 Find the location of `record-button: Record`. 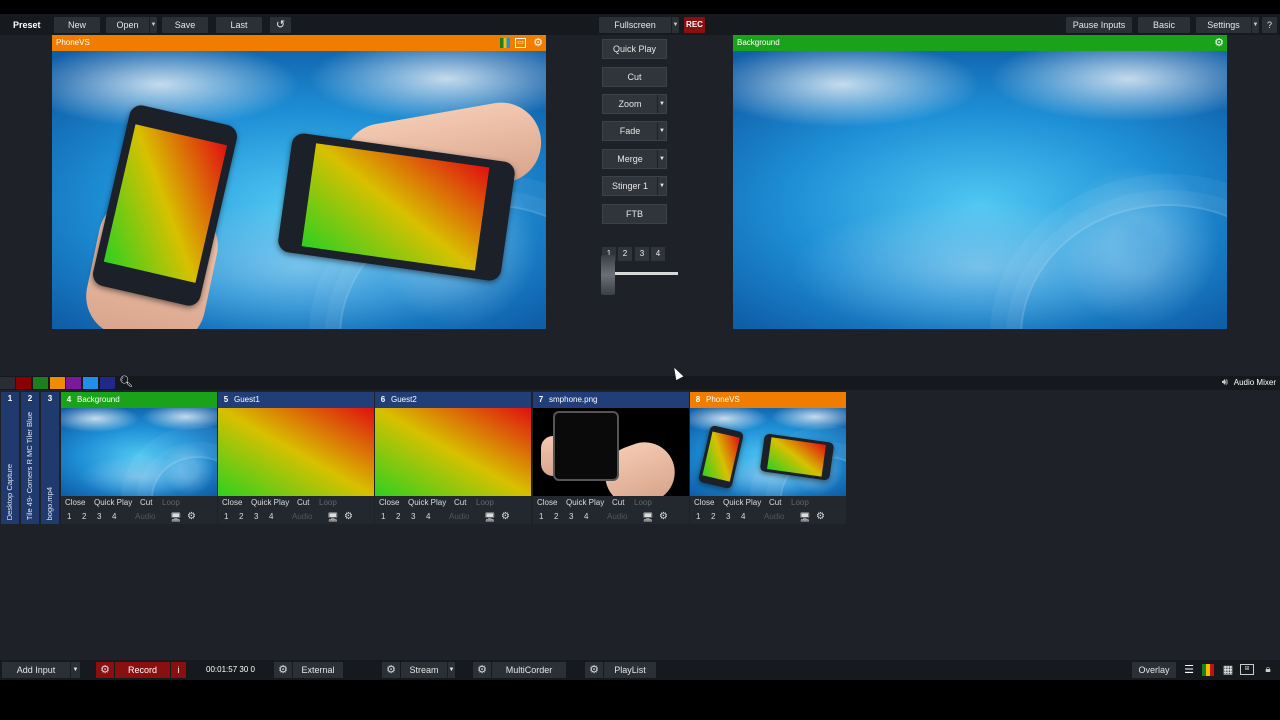

record-button: Record is located at coordinates (142, 670).